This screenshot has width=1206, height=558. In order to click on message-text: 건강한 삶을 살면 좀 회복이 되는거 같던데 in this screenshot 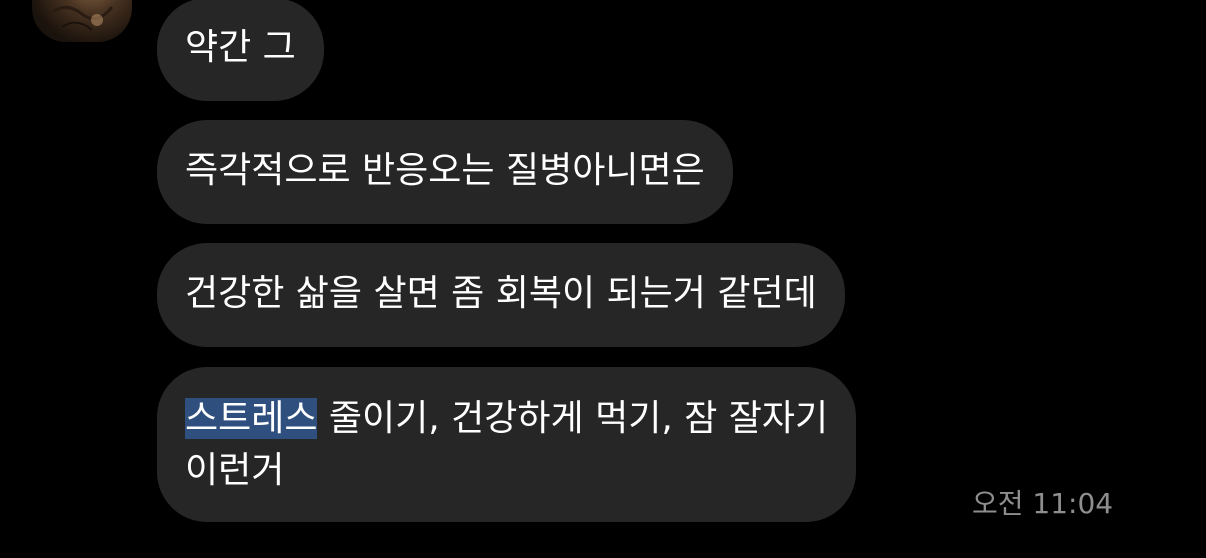, I will do `click(501, 293)`.